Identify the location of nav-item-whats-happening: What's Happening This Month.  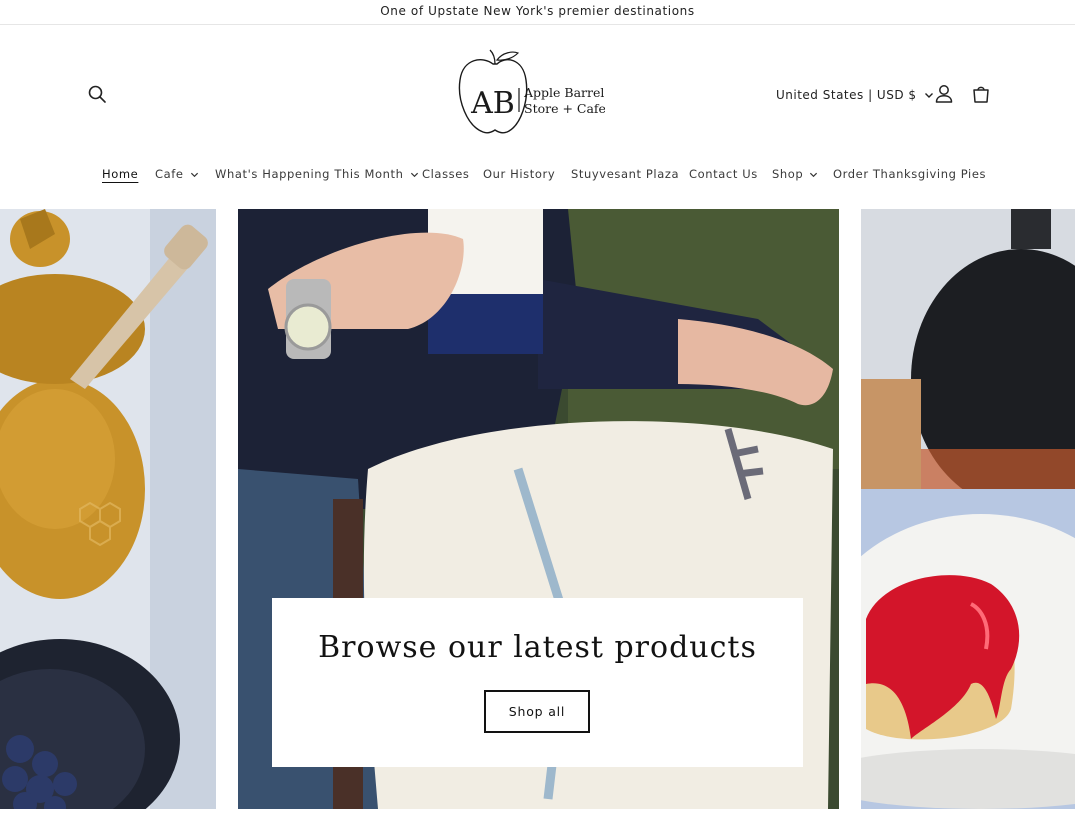
(317, 174).